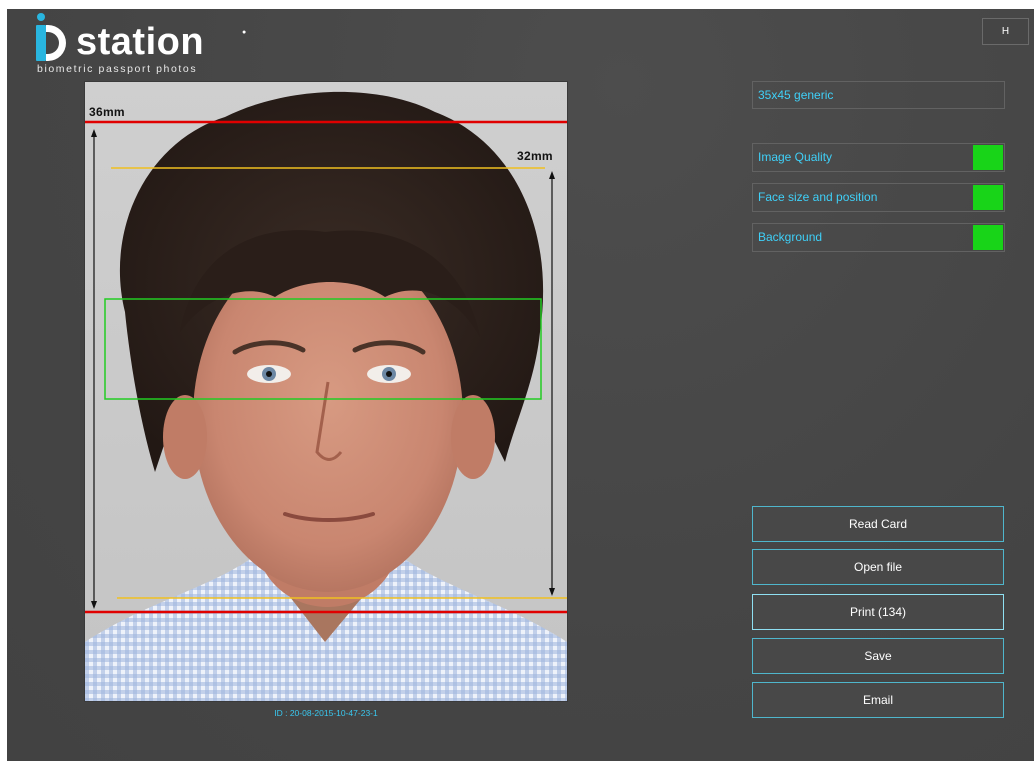 The height and width of the screenshot is (761, 1034). What do you see at coordinates (185, 437) in the screenshot?
I see `left-ear` at bounding box center [185, 437].